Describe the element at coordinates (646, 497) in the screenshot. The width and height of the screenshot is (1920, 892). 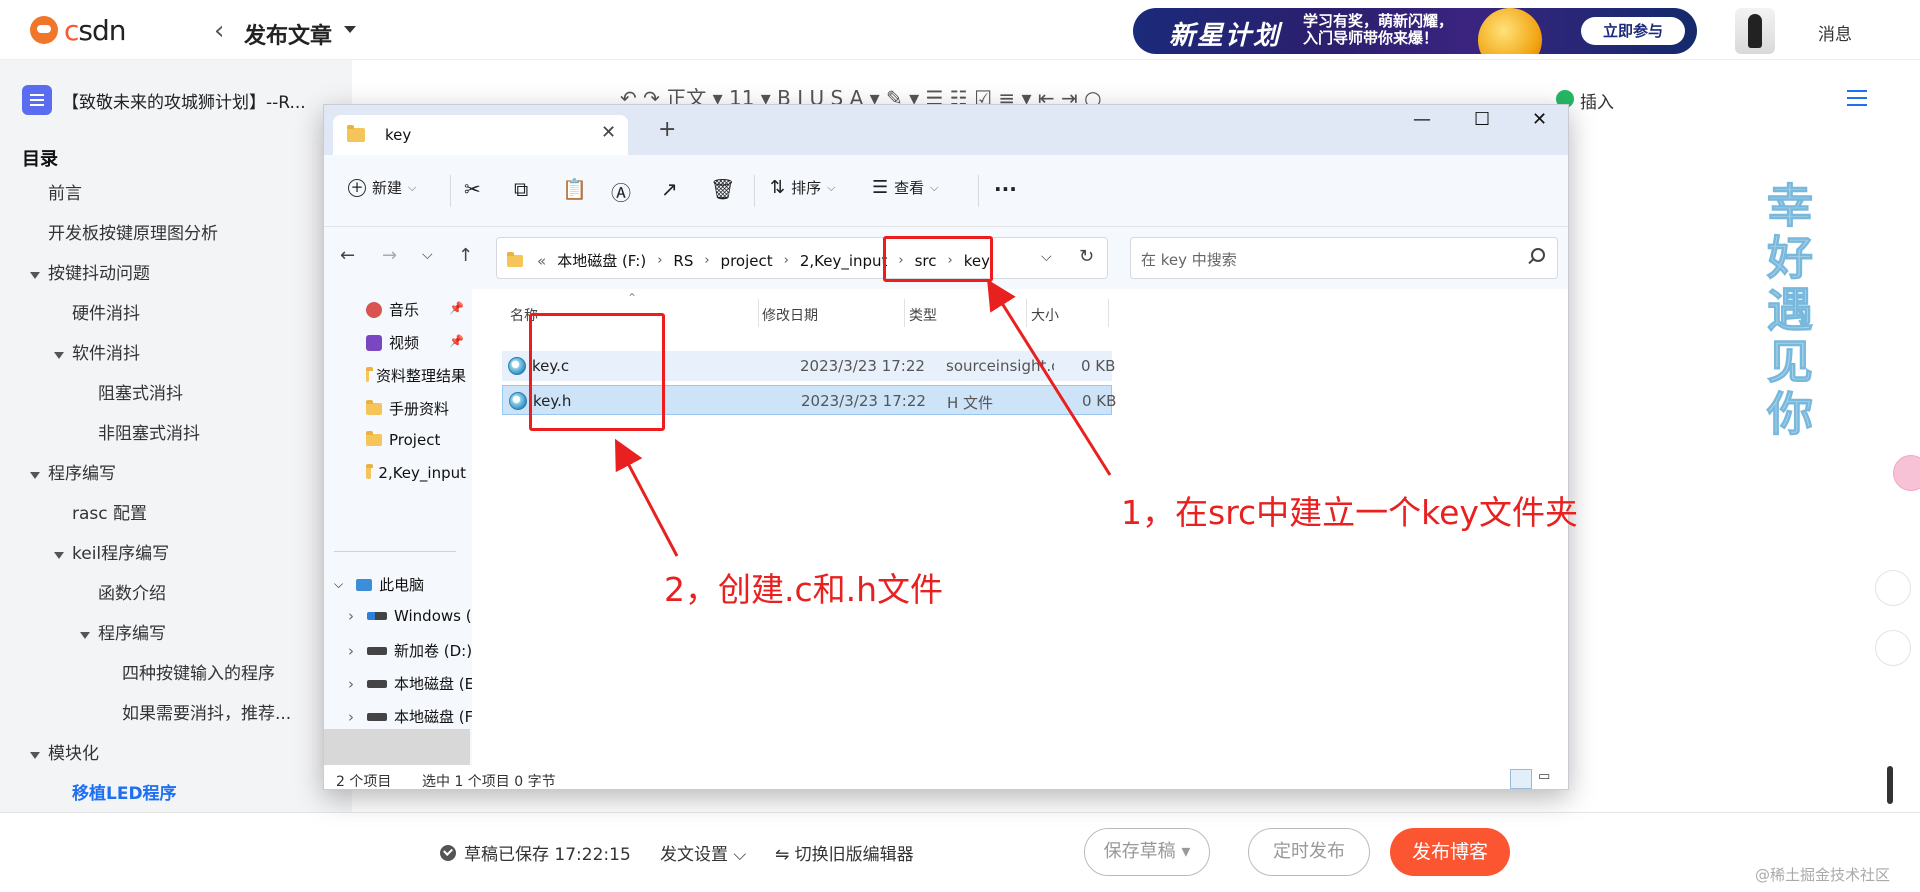
I see `arrow-to-files` at that location.